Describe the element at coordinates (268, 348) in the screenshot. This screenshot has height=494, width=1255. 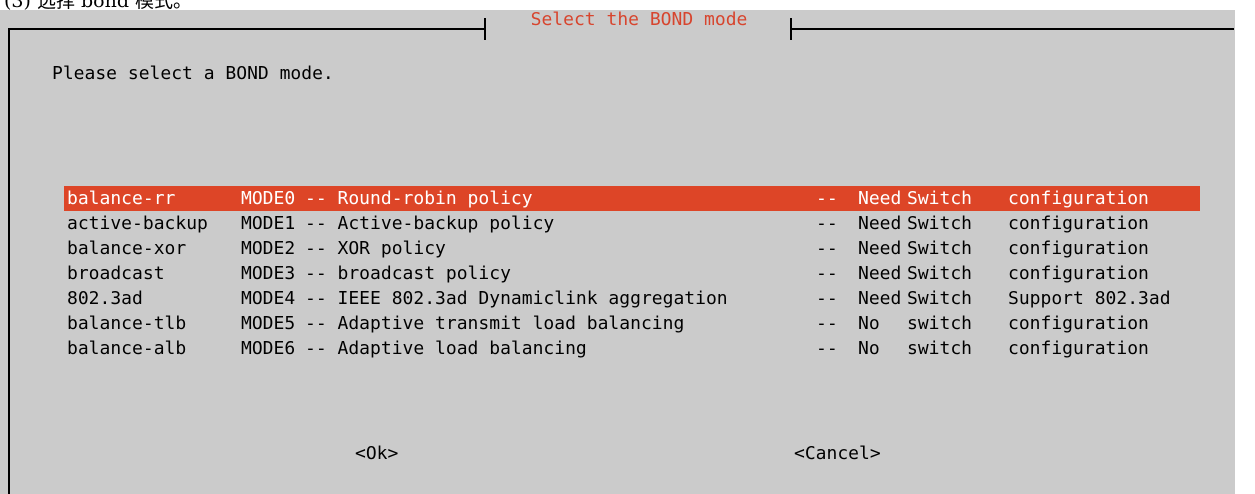
I see `mode-number: MODE6` at that location.